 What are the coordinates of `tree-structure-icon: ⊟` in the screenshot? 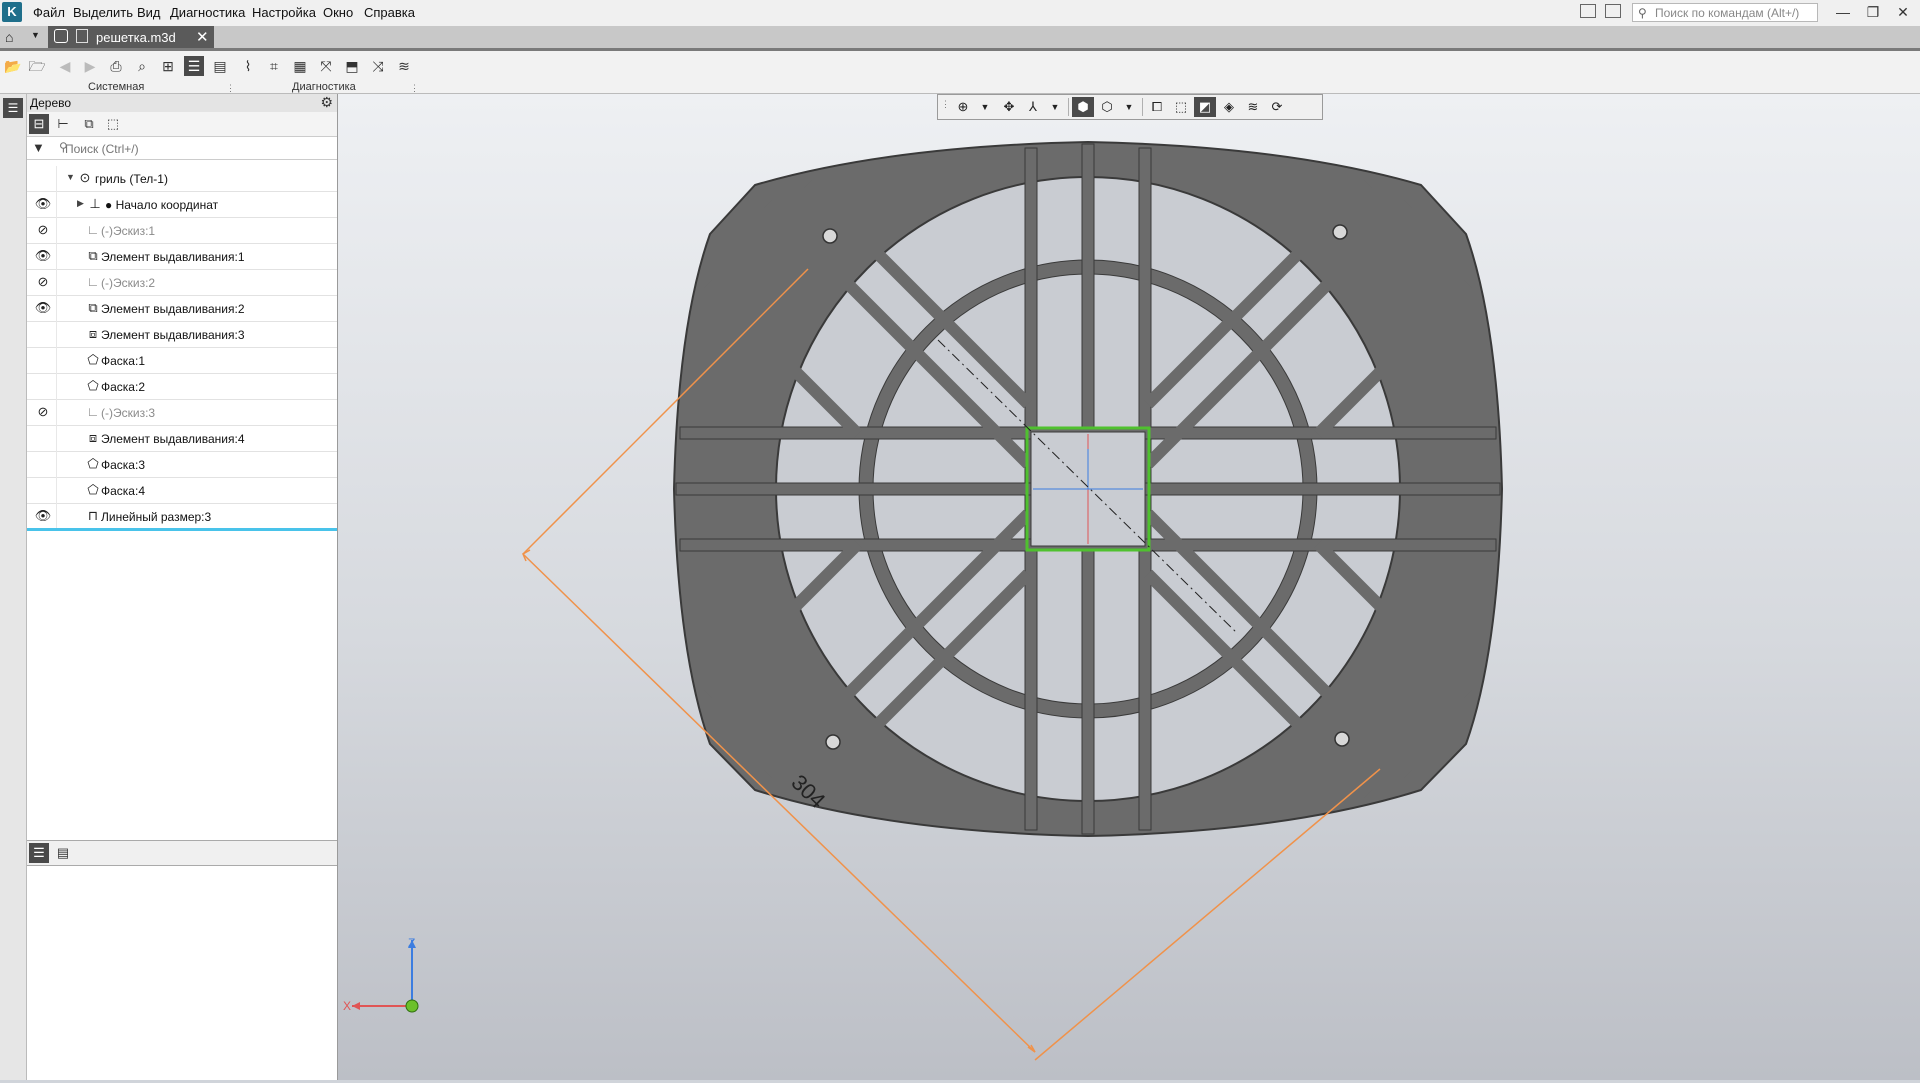 It's located at (39, 124).